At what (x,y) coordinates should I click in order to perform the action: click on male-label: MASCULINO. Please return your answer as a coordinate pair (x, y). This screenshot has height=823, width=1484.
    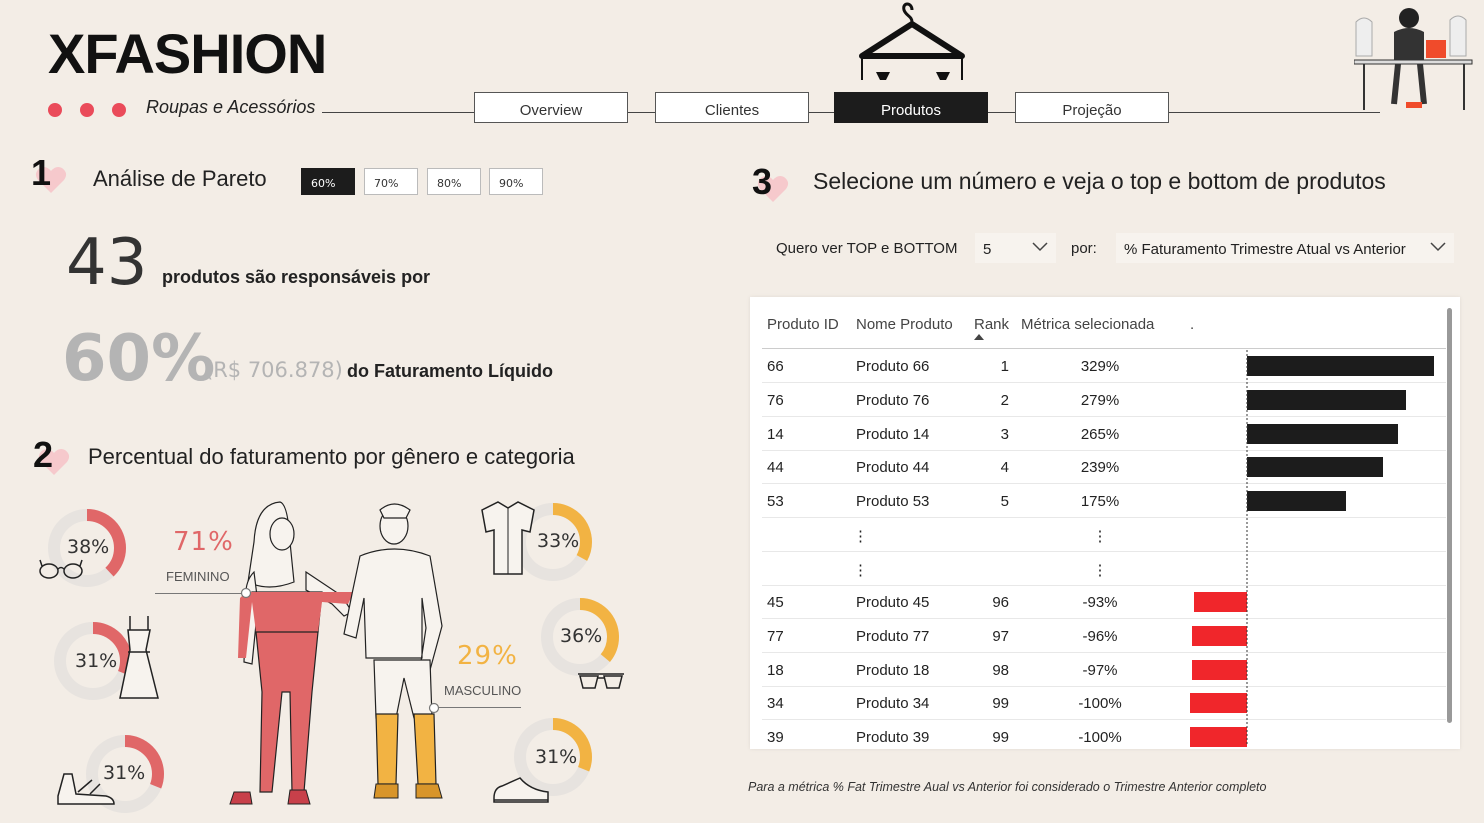
    Looking at the image, I should click on (483, 690).